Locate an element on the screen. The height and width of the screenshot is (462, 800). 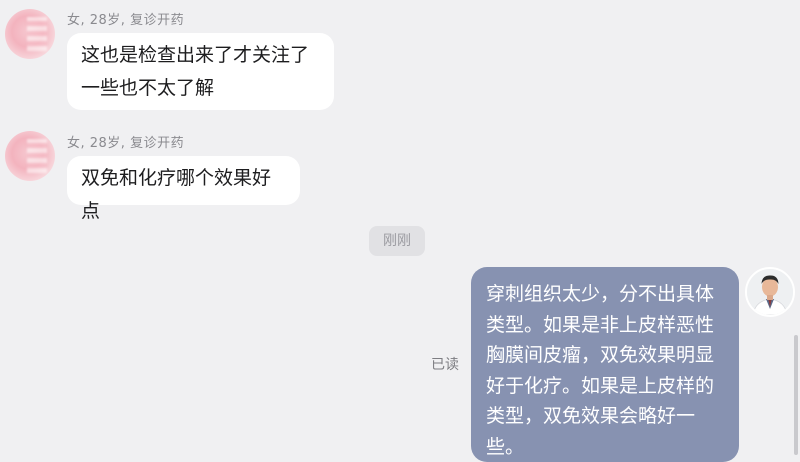
incoming-message-bubble: 双免和化疗哪个效果好点 is located at coordinates (183, 189).